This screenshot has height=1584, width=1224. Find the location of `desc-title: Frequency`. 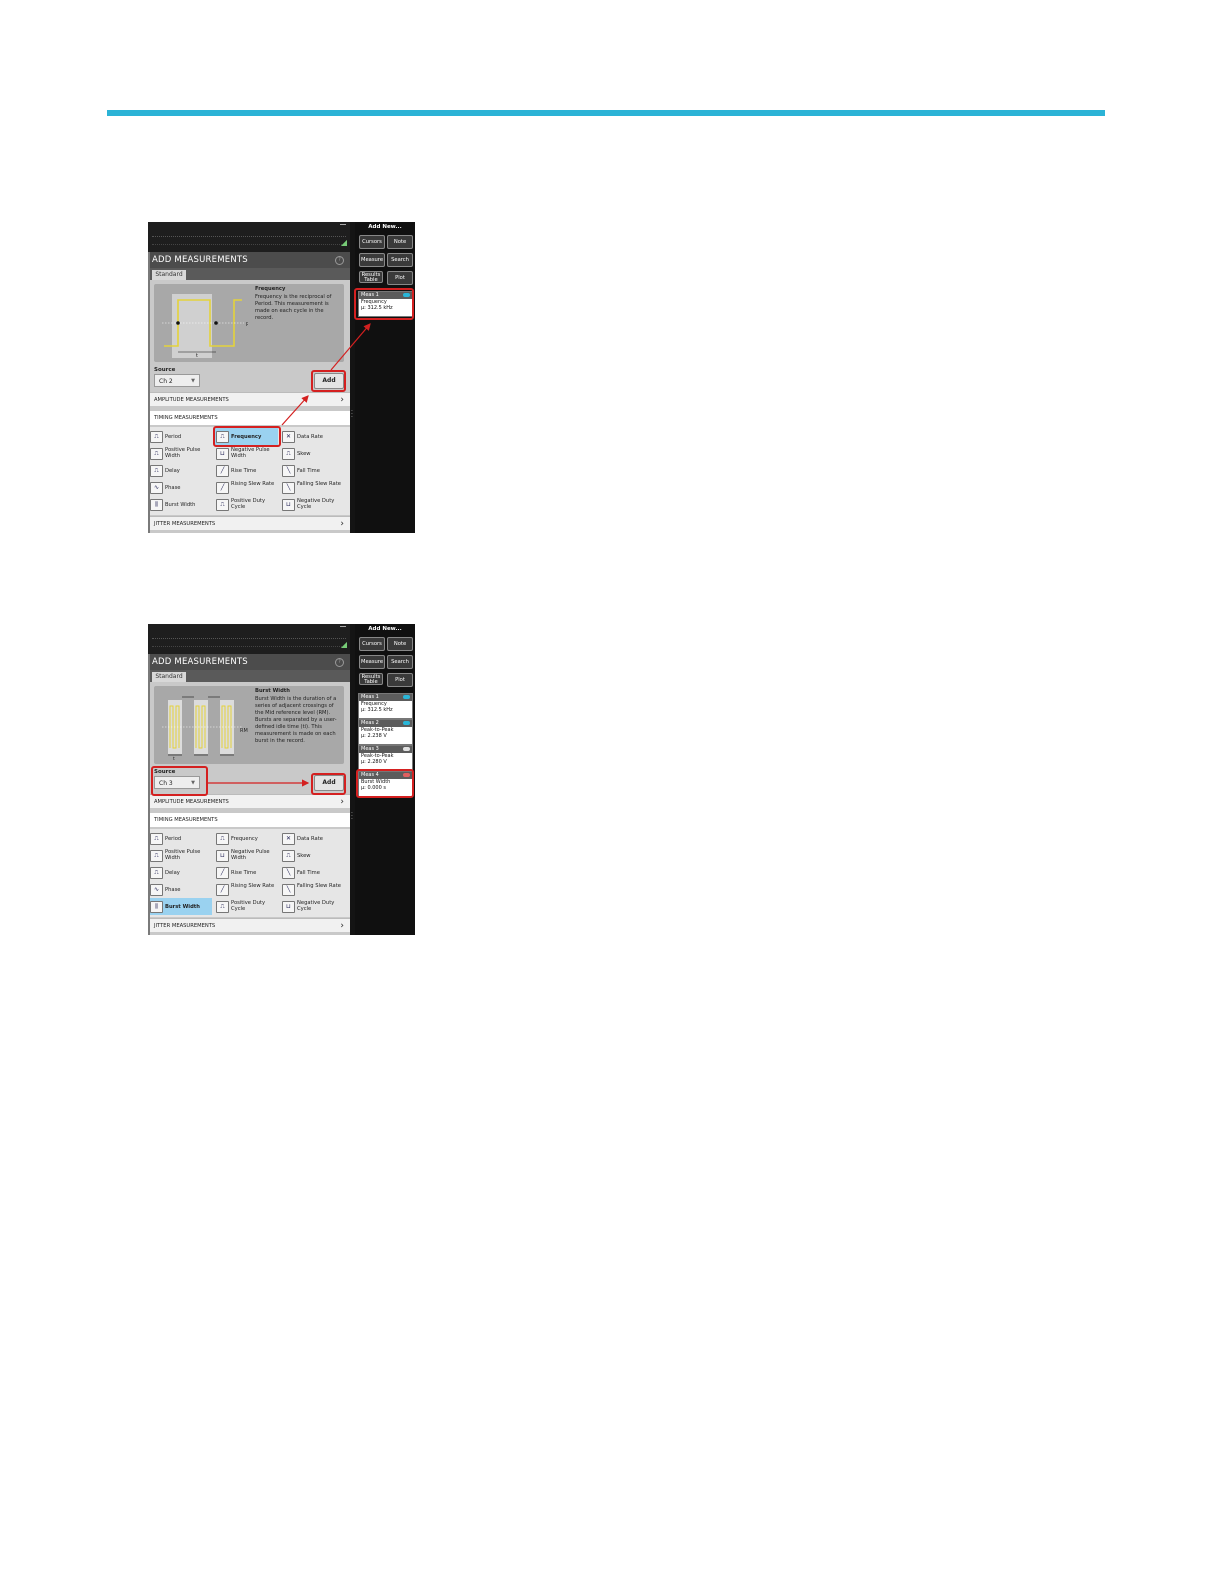

desc-title: Frequency is located at coordinates (270, 289).